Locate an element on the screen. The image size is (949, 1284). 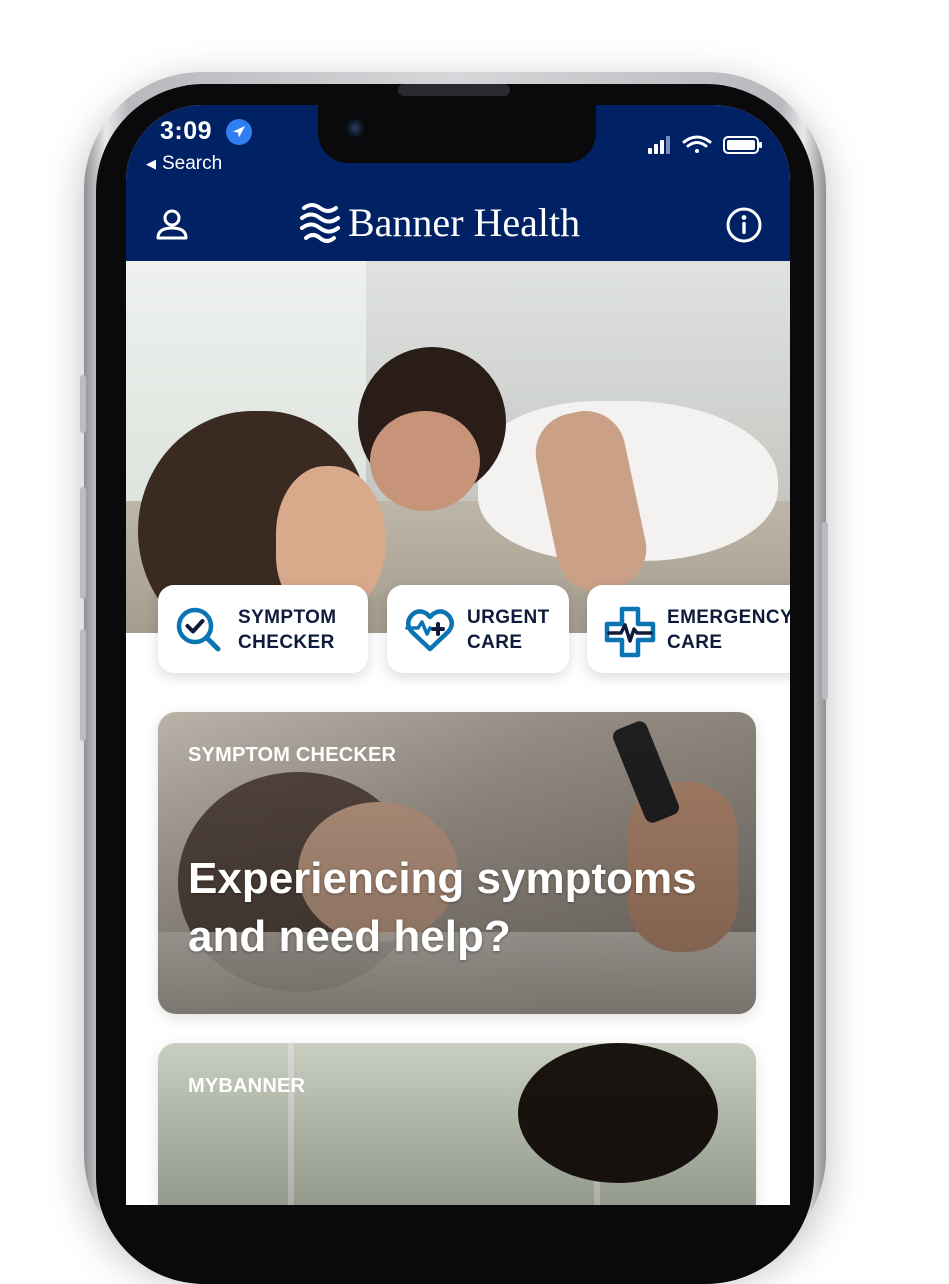
status-icons is located at coordinates (706, 144).